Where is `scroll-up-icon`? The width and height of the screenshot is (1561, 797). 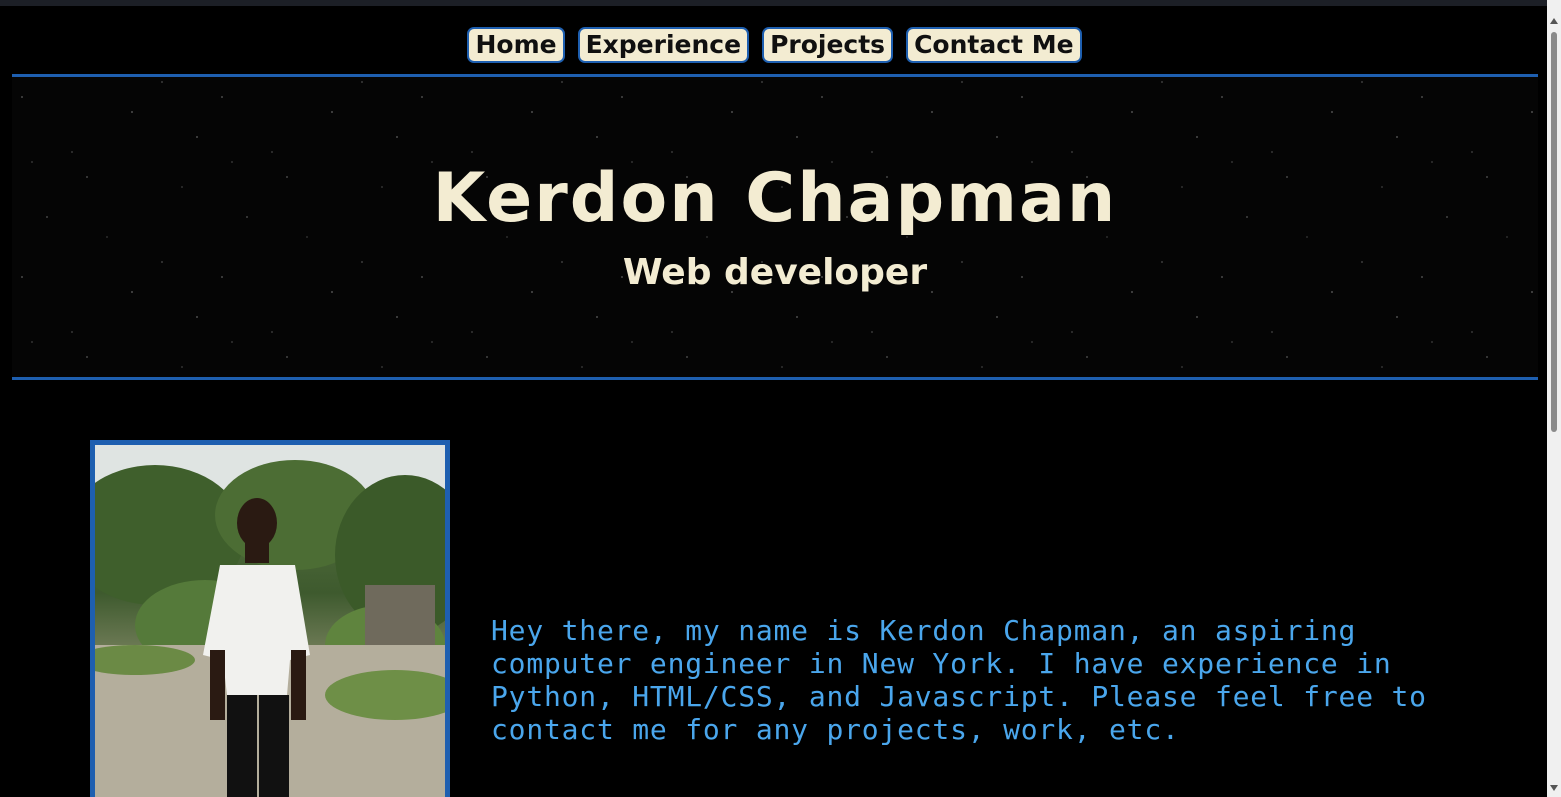
scroll-up-icon is located at coordinates (1554, 21).